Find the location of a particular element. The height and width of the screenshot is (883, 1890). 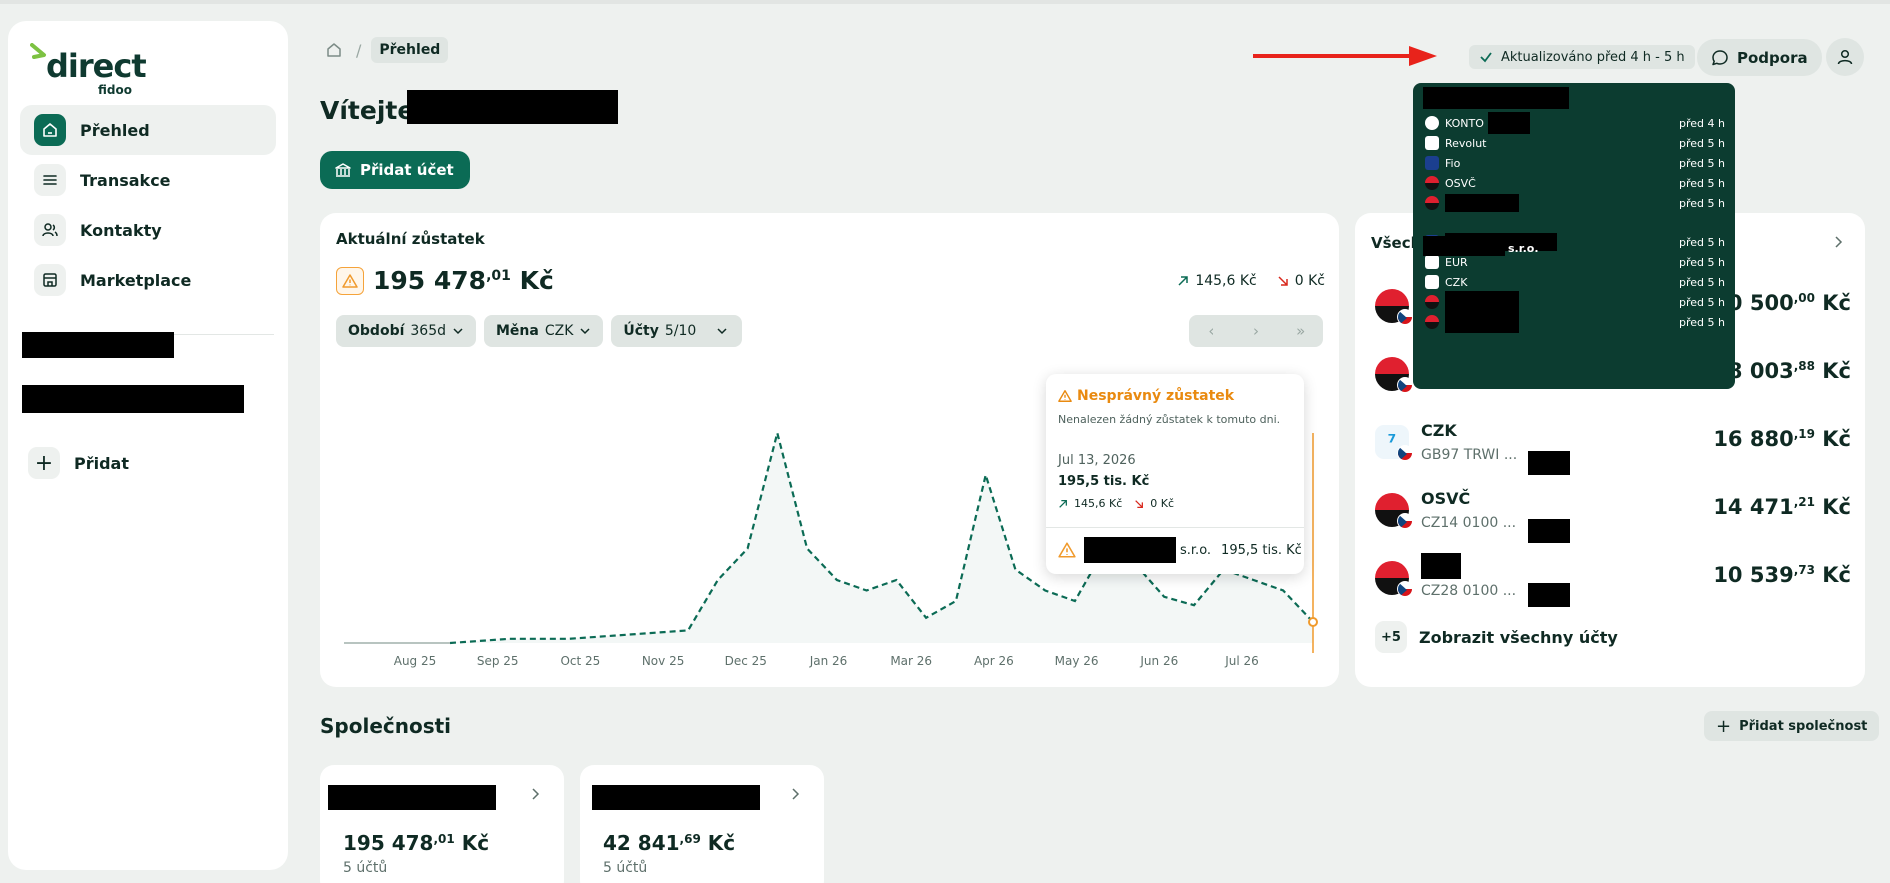

outflow: 0 Kč is located at coordinates (1154, 503).